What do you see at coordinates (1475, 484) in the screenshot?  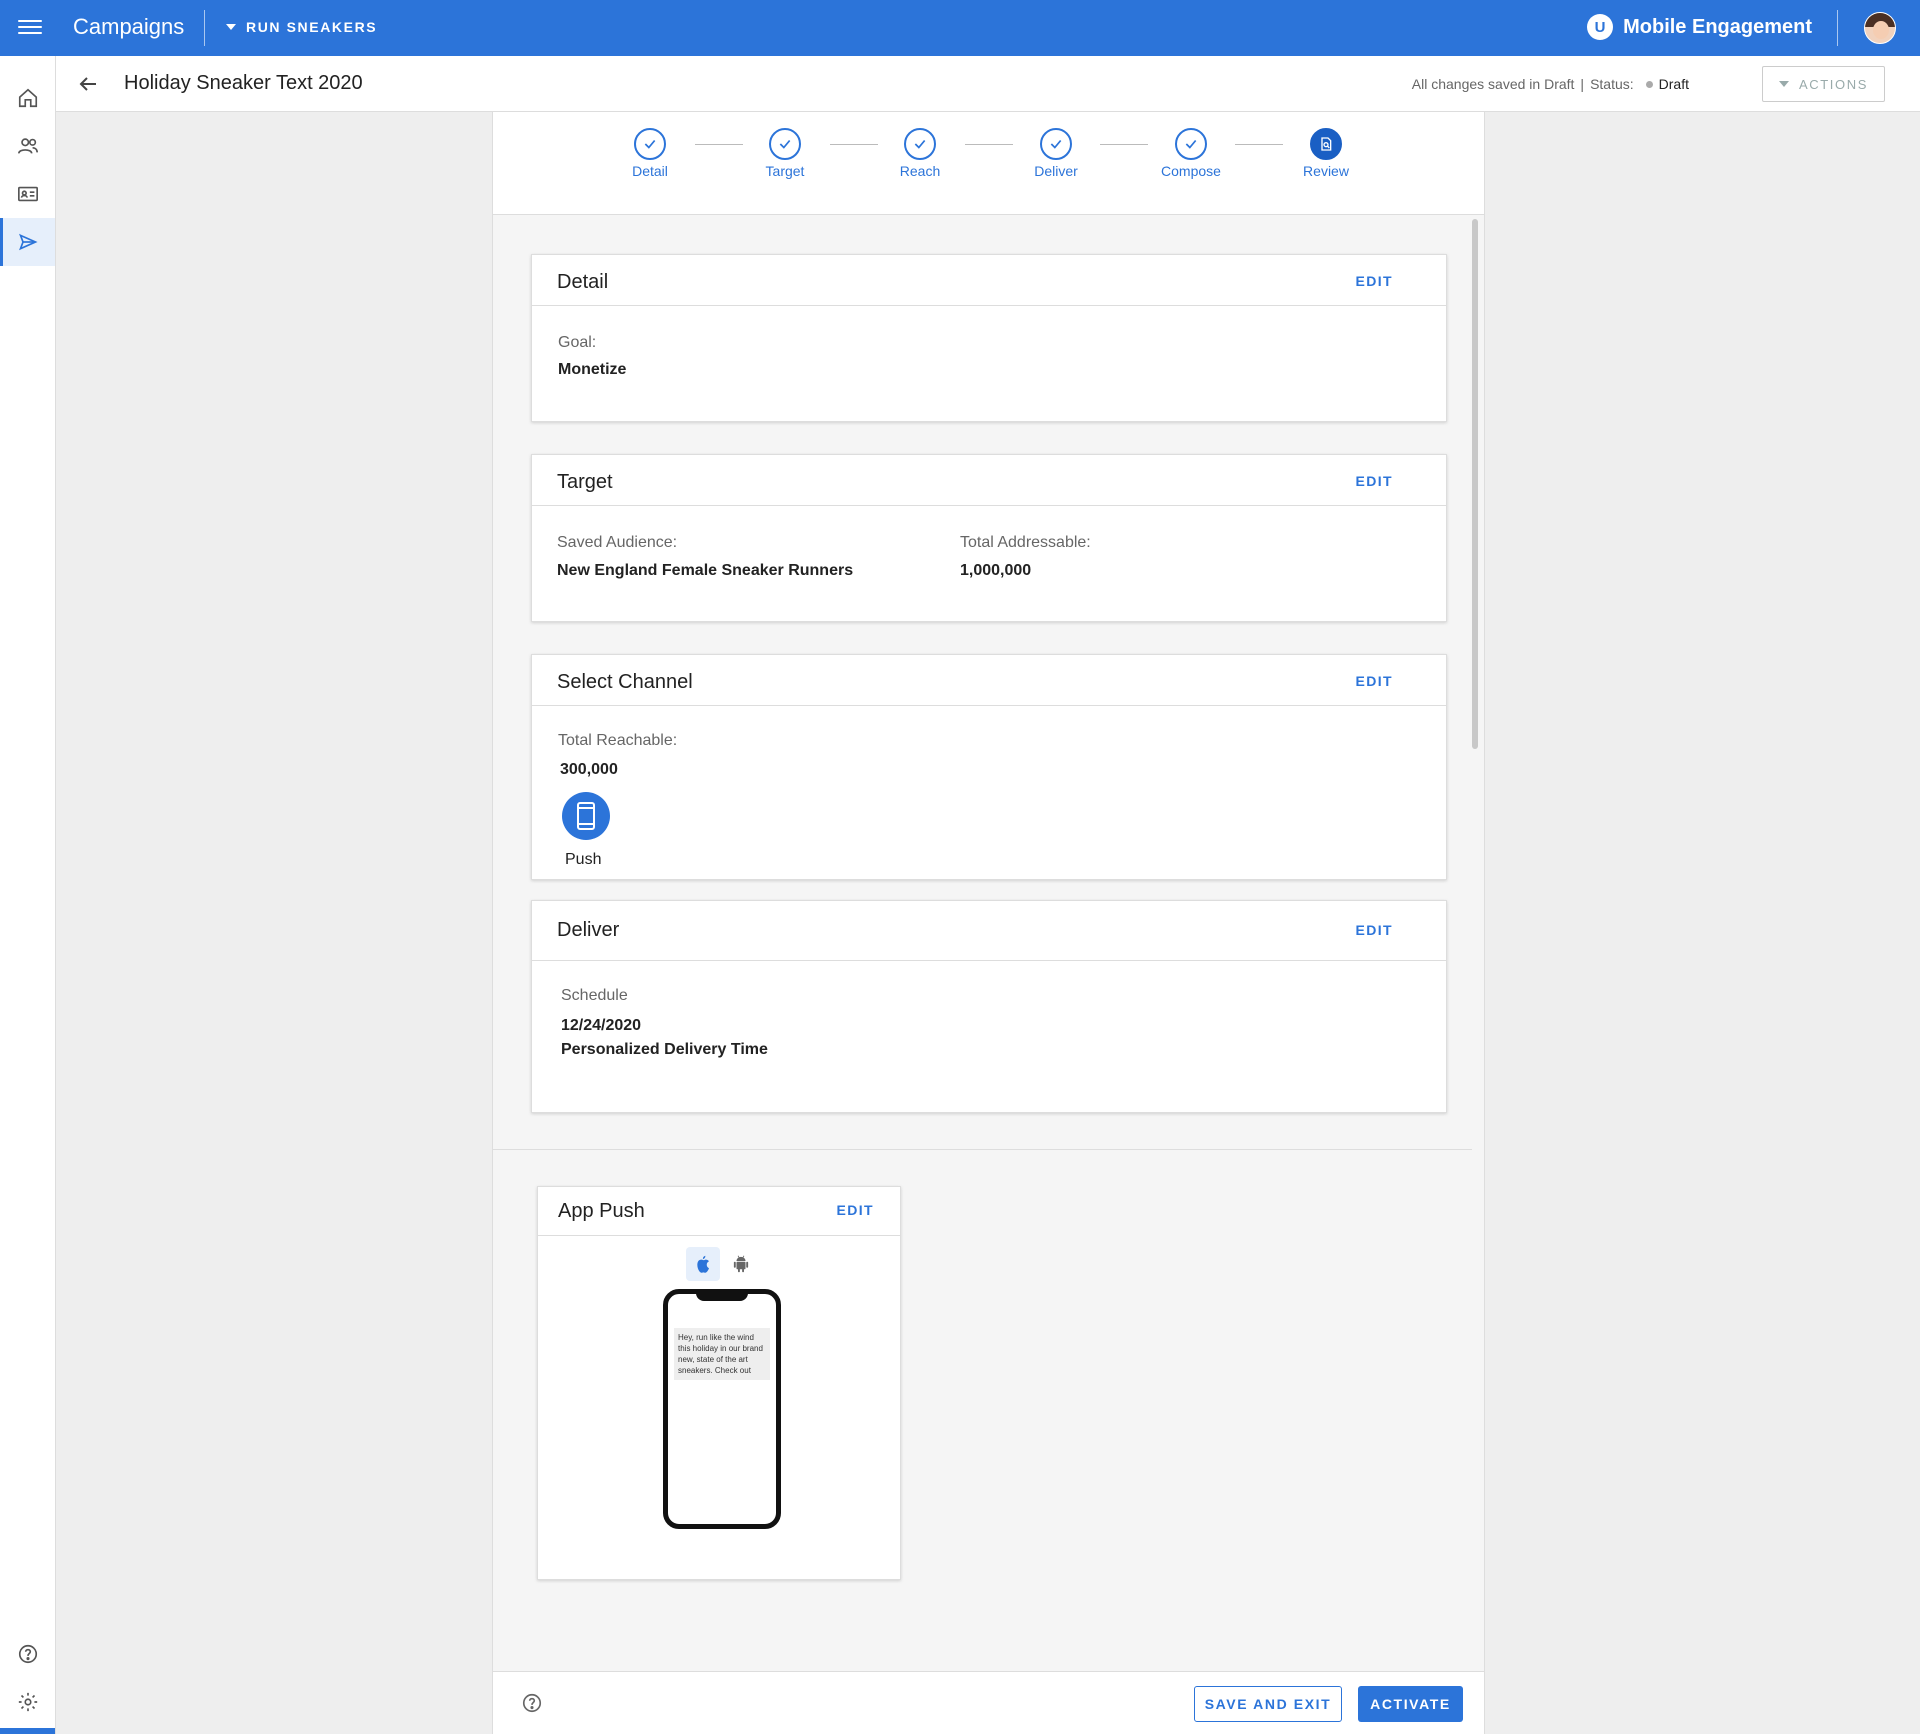 I see `scrollbar` at bounding box center [1475, 484].